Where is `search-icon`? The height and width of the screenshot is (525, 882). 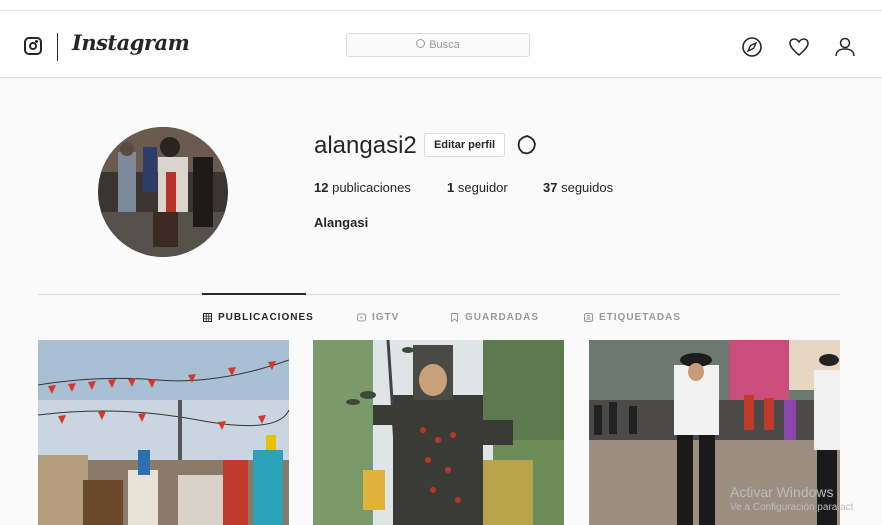 search-icon is located at coordinates (421, 43).